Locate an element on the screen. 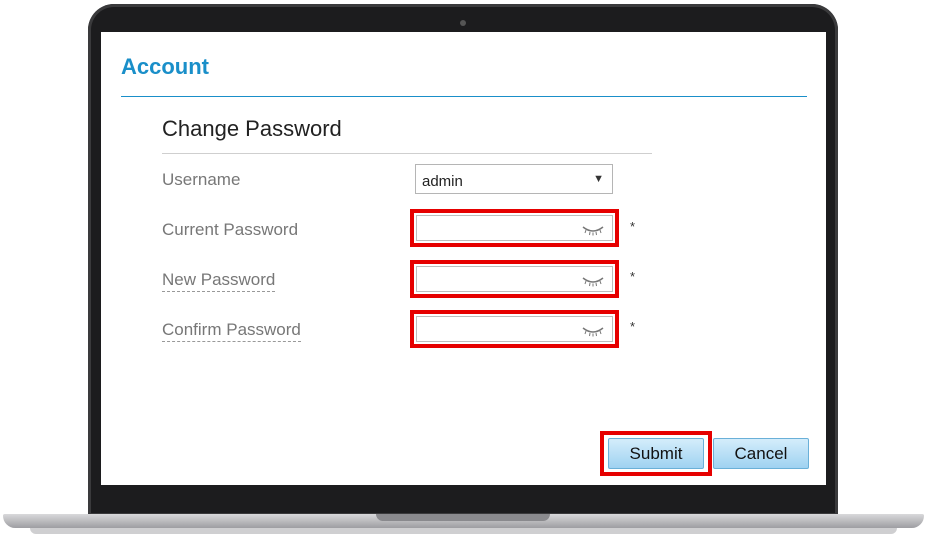  confirm-password-label: Confirm Password is located at coordinates (231, 331).